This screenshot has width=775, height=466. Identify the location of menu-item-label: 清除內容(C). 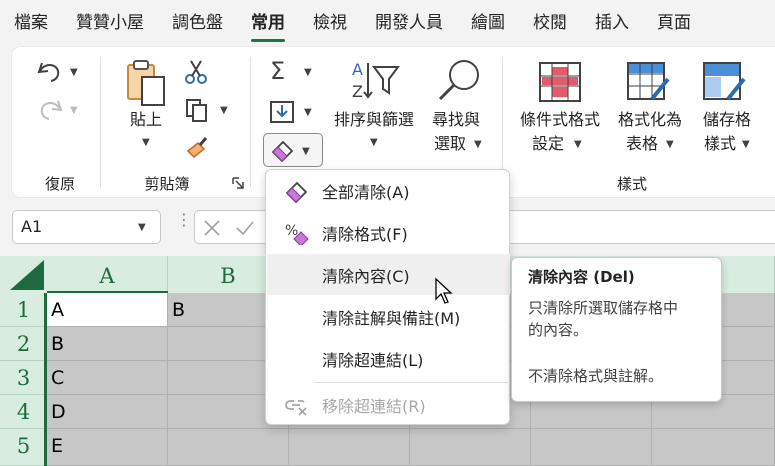
(366, 276).